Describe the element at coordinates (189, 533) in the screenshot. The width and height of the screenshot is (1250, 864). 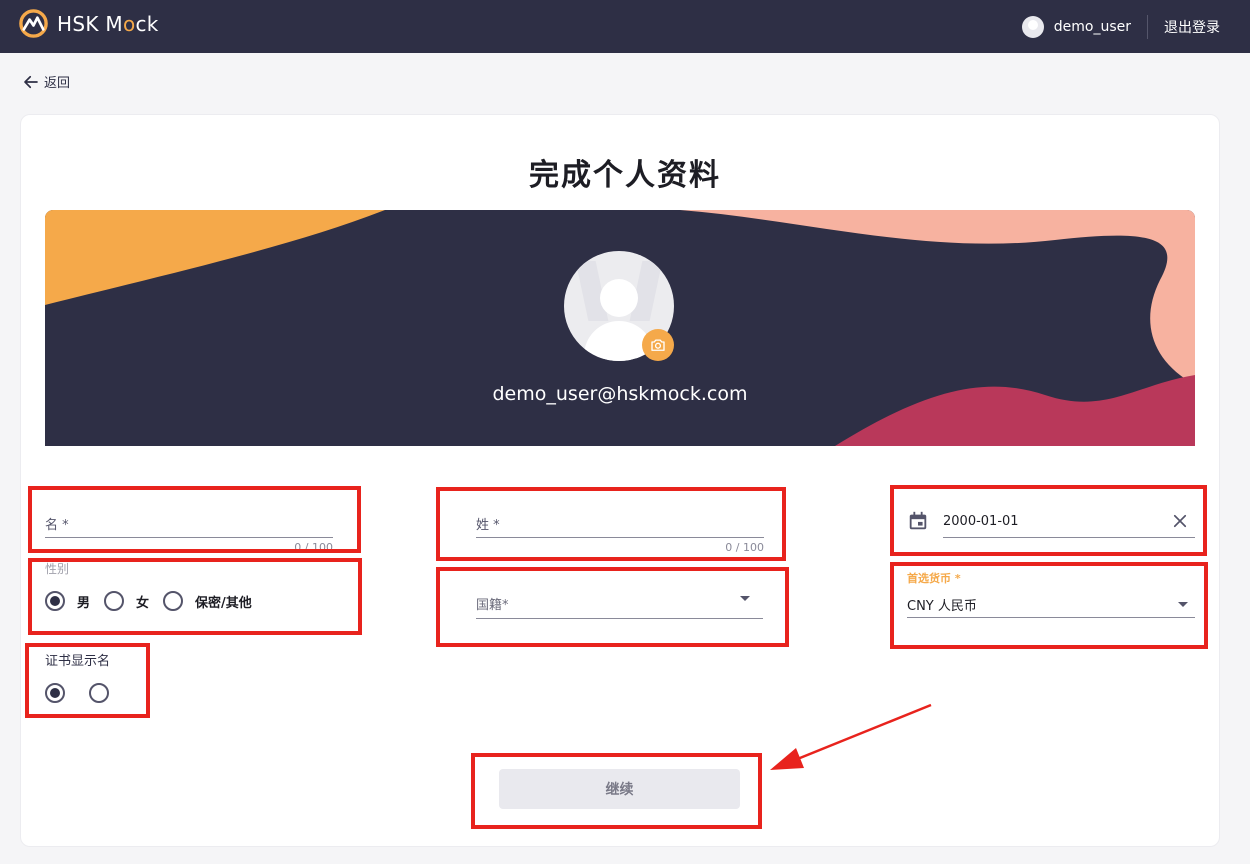
I see `first-name-field: 名 * 0 / 100` at that location.